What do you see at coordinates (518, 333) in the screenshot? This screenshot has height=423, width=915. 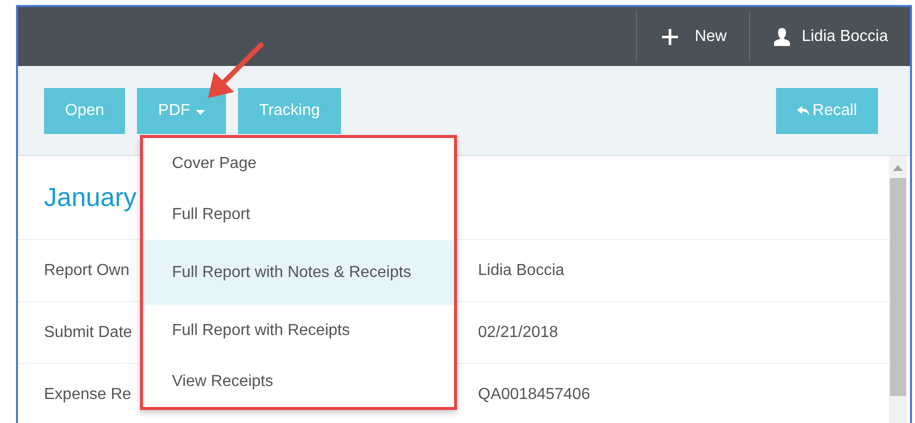 I see `field-value: 02/21/2018` at bounding box center [518, 333].